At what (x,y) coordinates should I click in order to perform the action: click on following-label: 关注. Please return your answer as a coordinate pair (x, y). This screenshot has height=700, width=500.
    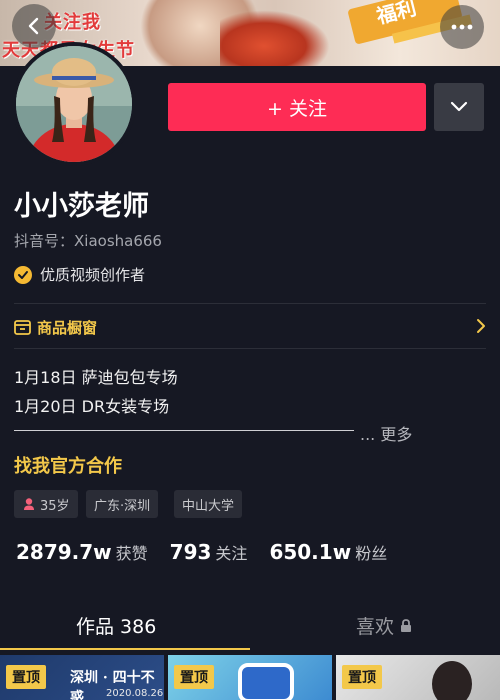
    Looking at the image, I should click on (231, 552).